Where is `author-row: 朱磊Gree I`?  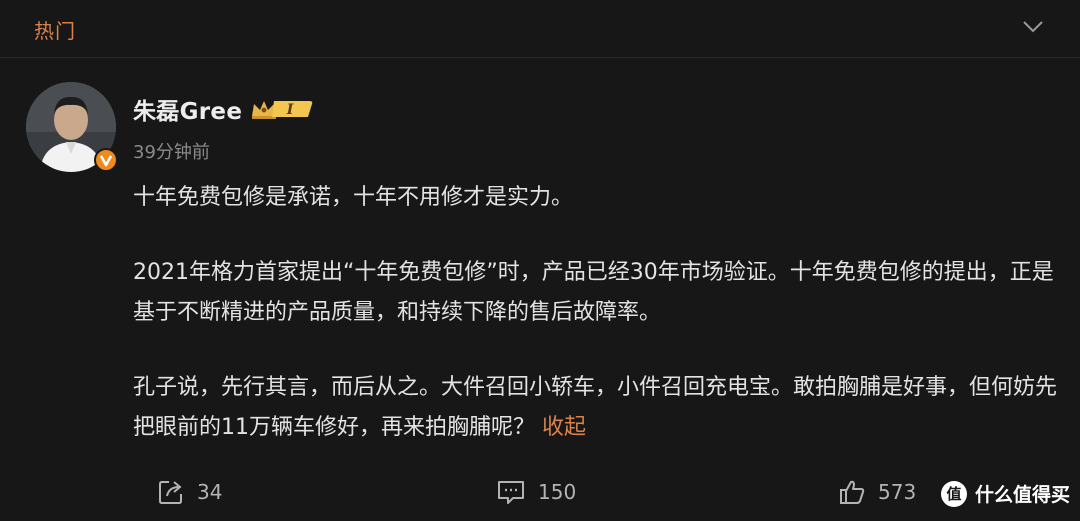
author-row: 朱磊Gree I is located at coordinates (223, 109).